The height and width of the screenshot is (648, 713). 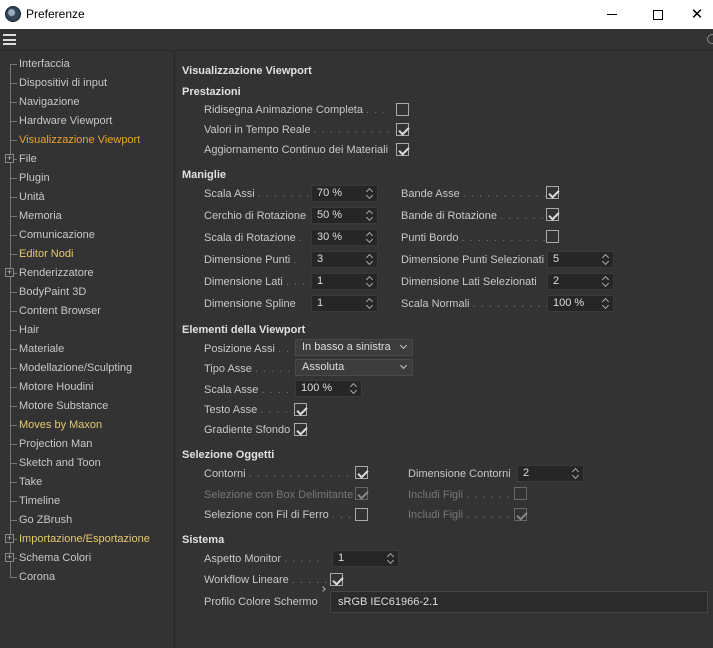 What do you see at coordinates (40, 64) in the screenshot?
I see `sidebar-item-interfaccia: Interfaccia` at bounding box center [40, 64].